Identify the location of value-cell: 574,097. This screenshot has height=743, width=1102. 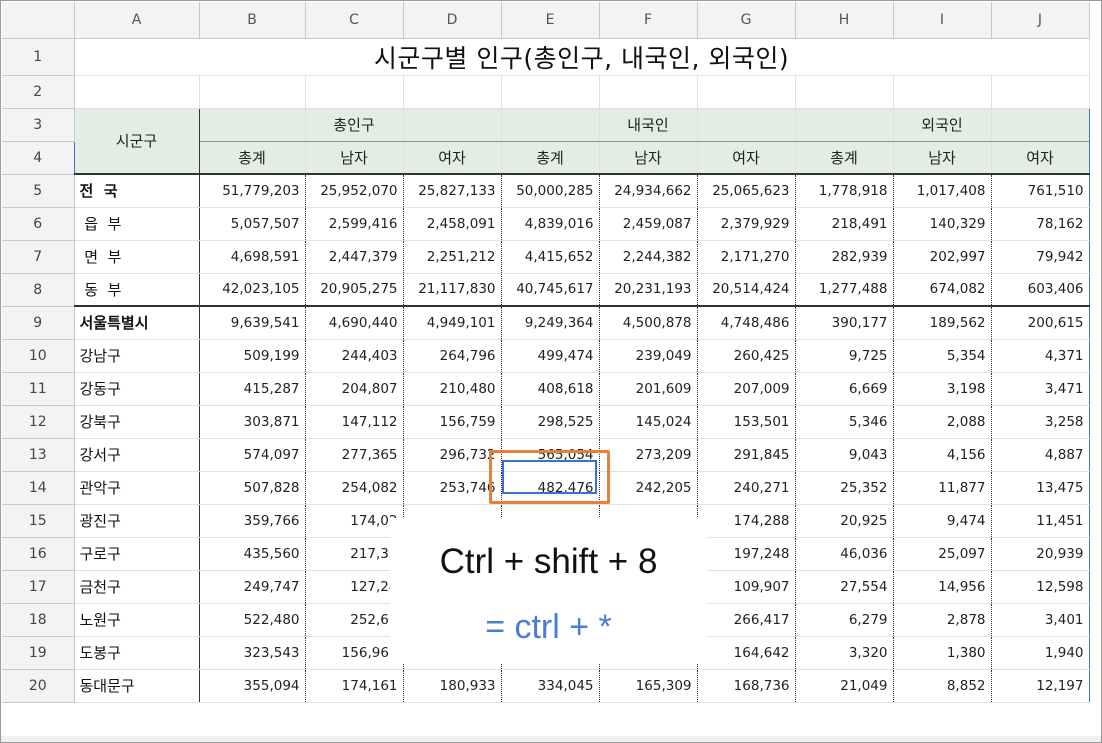
(252, 455).